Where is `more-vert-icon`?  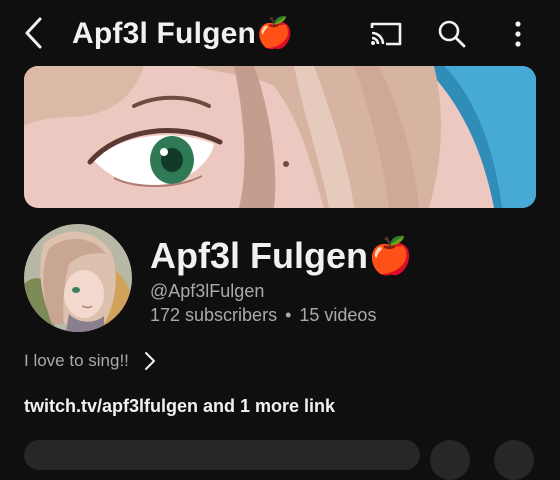
more-vert-icon is located at coordinates (518, 34).